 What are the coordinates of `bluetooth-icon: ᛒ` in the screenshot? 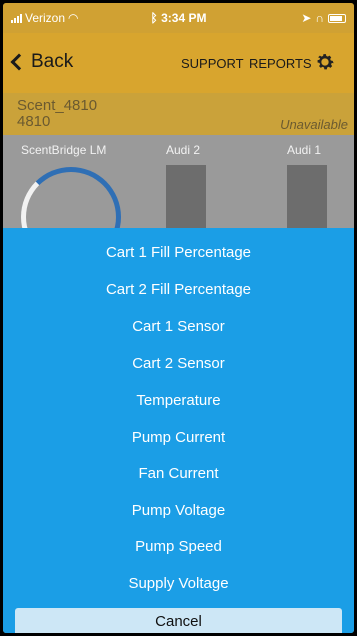 It's located at (156, 18).